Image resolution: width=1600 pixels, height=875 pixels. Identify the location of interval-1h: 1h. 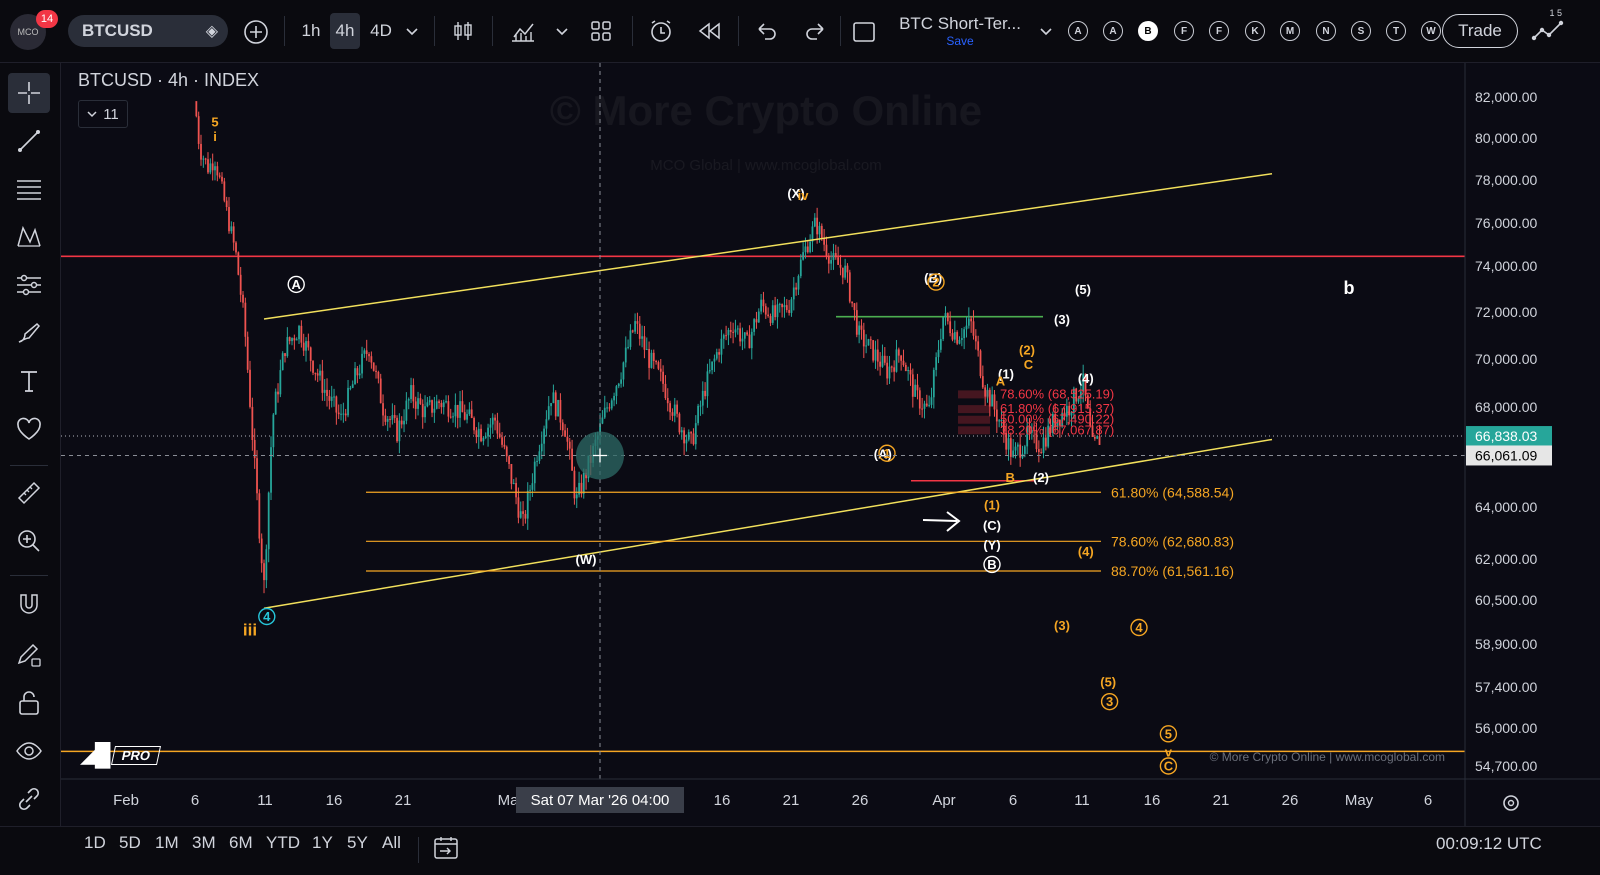
(311, 31).